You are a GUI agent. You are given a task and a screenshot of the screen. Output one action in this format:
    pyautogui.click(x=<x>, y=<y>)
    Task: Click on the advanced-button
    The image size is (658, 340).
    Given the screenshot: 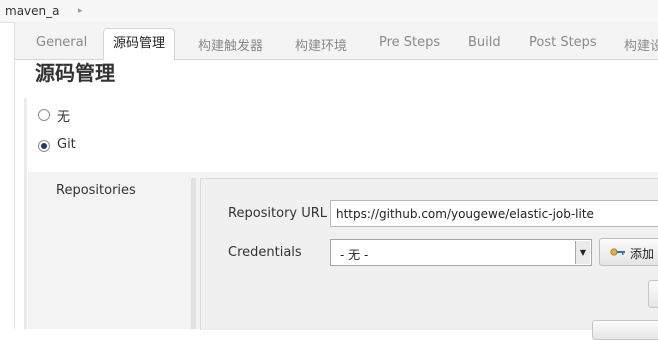 What is the action you would take?
    pyautogui.click(x=653, y=294)
    